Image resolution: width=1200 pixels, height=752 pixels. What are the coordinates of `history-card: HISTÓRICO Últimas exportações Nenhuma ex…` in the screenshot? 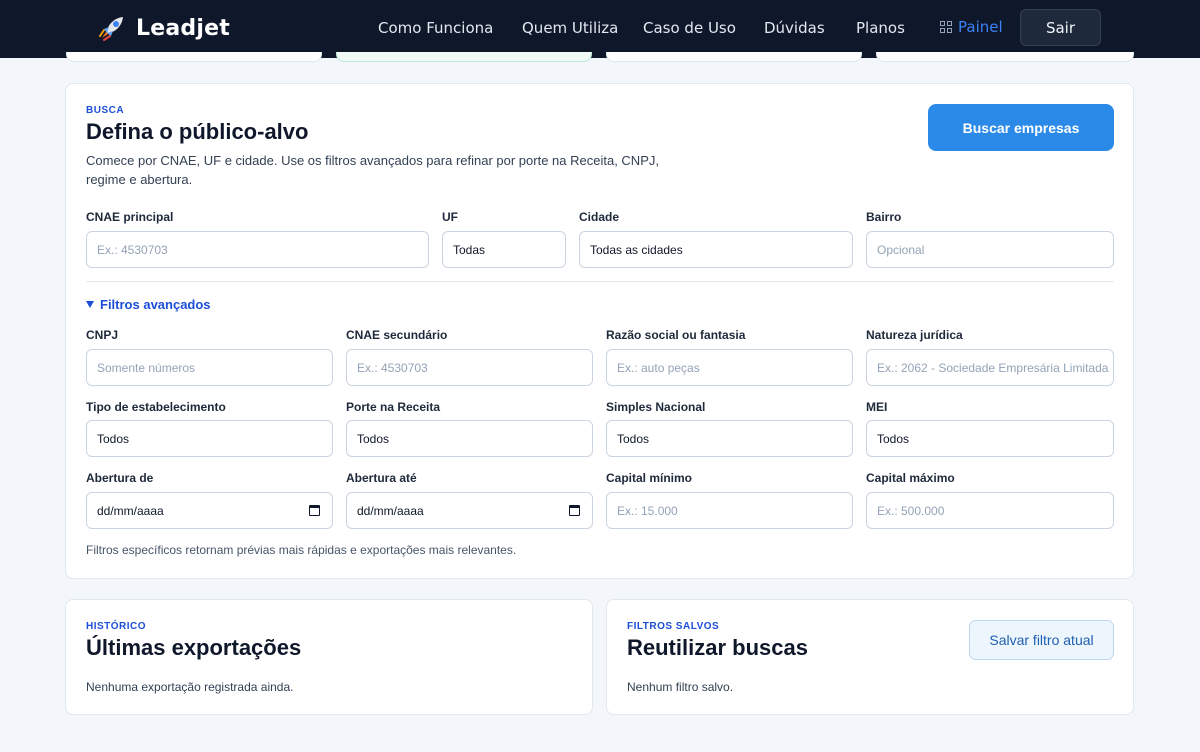 It's located at (329, 657).